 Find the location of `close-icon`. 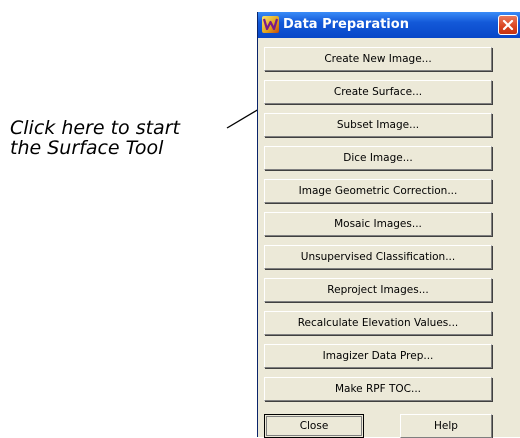

close-icon is located at coordinates (508, 25).